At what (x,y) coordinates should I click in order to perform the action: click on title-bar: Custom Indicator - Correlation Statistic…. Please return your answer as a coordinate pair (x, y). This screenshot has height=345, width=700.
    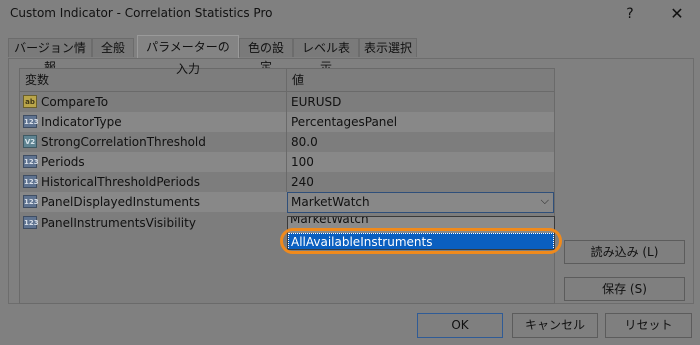
    Looking at the image, I should click on (350, 14).